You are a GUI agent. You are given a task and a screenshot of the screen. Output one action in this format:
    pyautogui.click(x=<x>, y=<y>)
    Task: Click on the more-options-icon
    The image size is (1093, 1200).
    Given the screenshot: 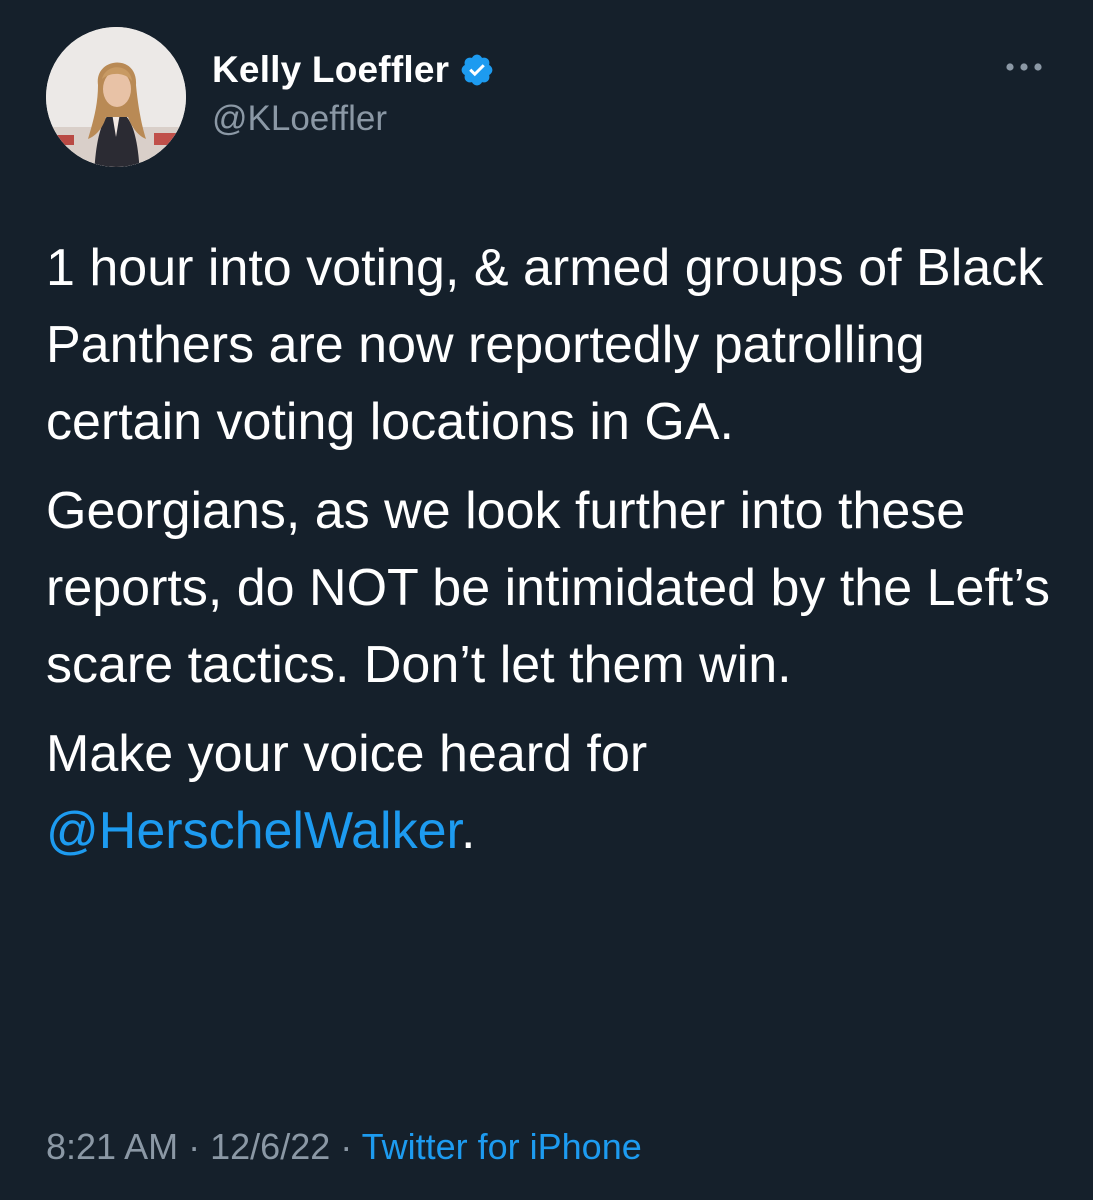 What is the action you would take?
    pyautogui.click(x=1024, y=67)
    